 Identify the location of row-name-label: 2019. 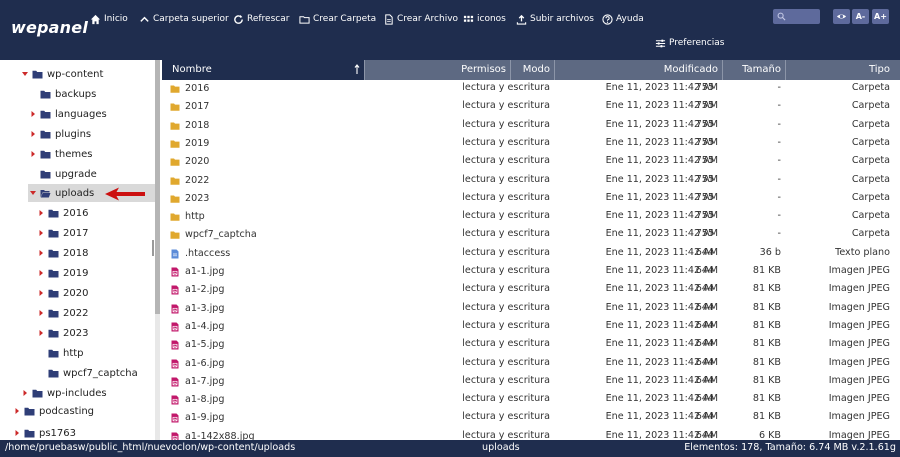
(197, 143).